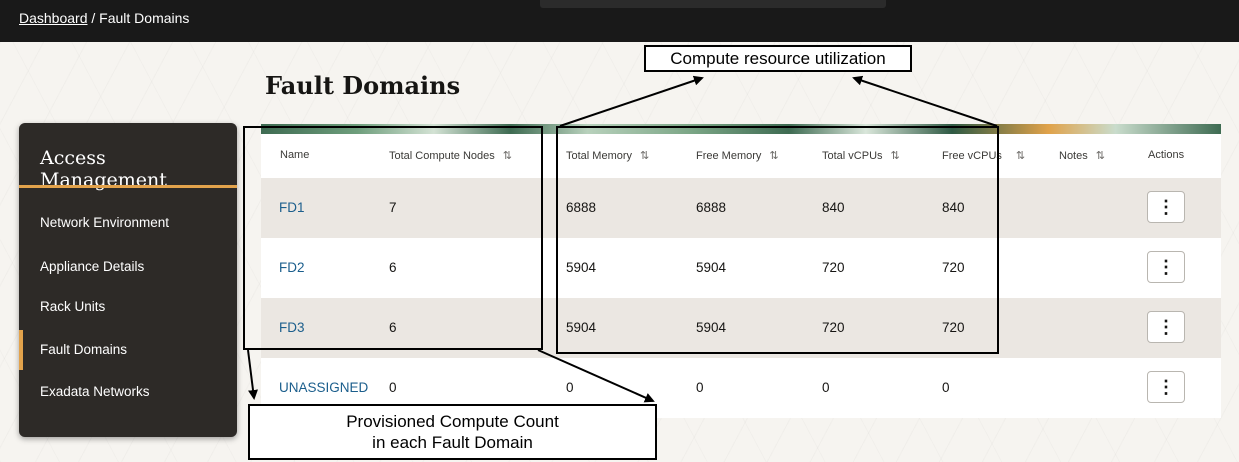 Image resolution: width=1239 pixels, height=462 pixels. I want to click on breadcrumb: Dashboard / Fault Domains, so click(104, 18).